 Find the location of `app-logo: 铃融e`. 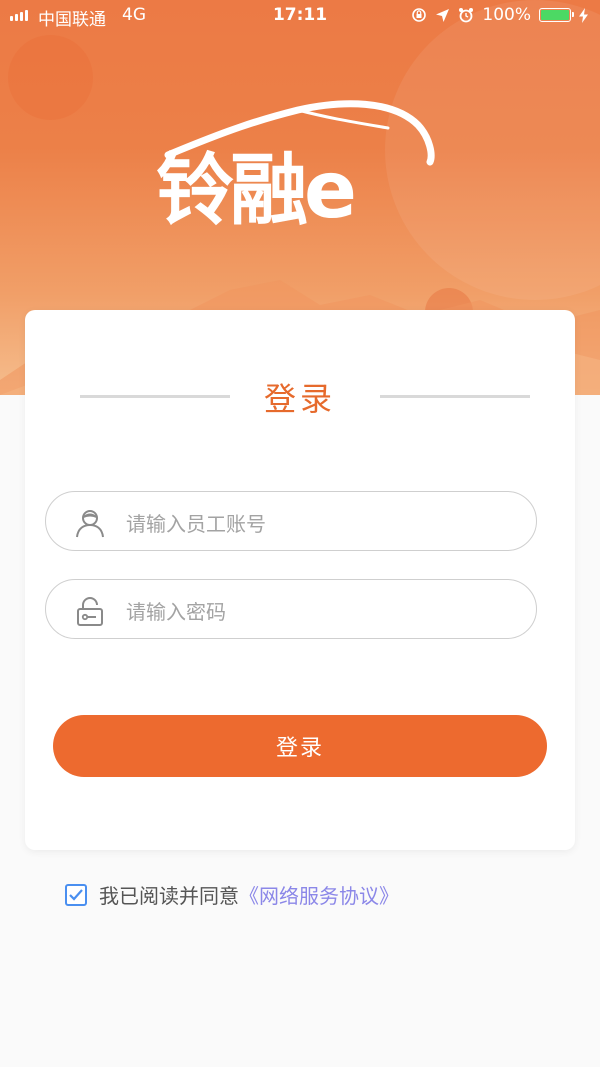

app-logo: 铃融e is located at coordinates (298, 175).